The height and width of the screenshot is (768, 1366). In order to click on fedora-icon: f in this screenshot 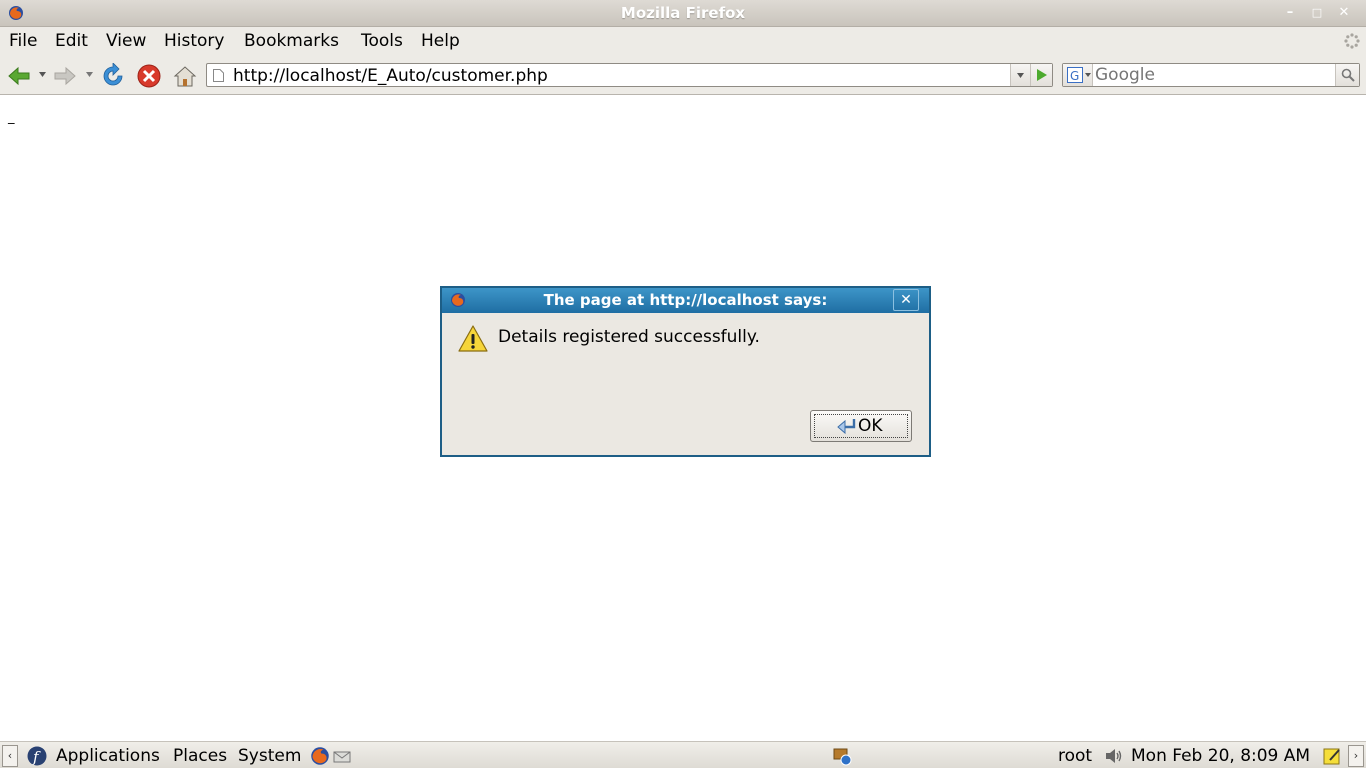, I will do `click(37, 756)`.